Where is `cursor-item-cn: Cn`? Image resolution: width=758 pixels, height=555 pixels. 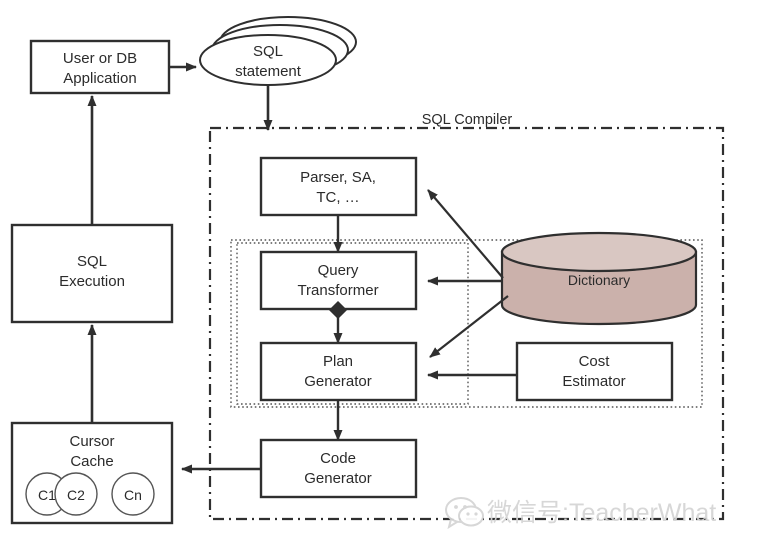
cursor-item-cn: Cn is located at coordinates (133, 494).